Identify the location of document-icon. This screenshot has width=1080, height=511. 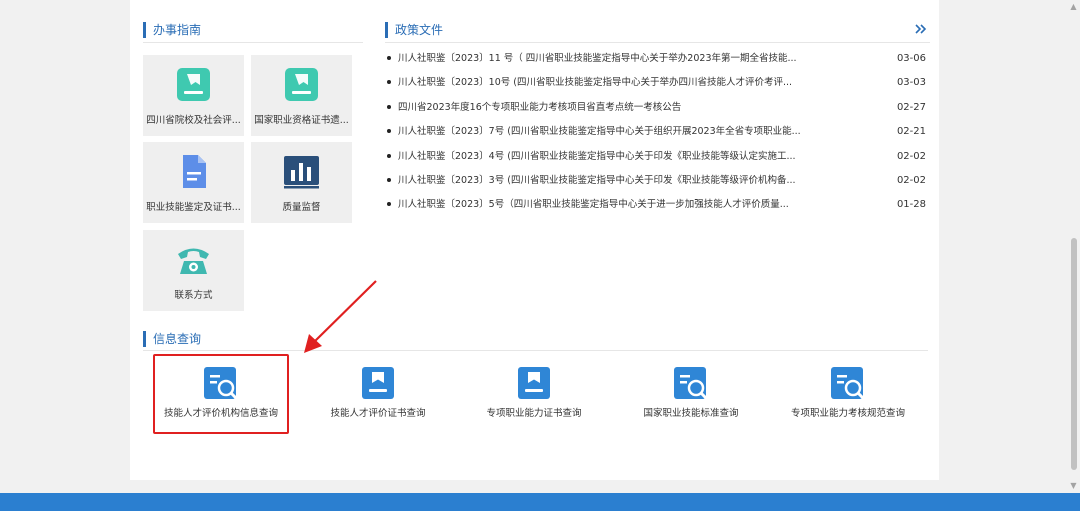
(194, 171).